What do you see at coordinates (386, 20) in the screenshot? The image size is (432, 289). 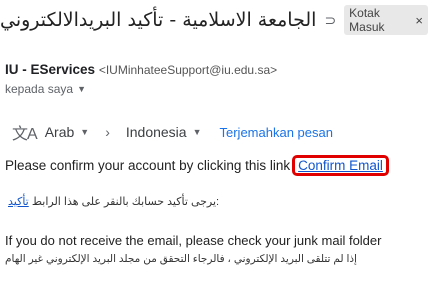 I see `inbox-label-chip: Kotak Masuk ×` at bounding box center [386, 20].